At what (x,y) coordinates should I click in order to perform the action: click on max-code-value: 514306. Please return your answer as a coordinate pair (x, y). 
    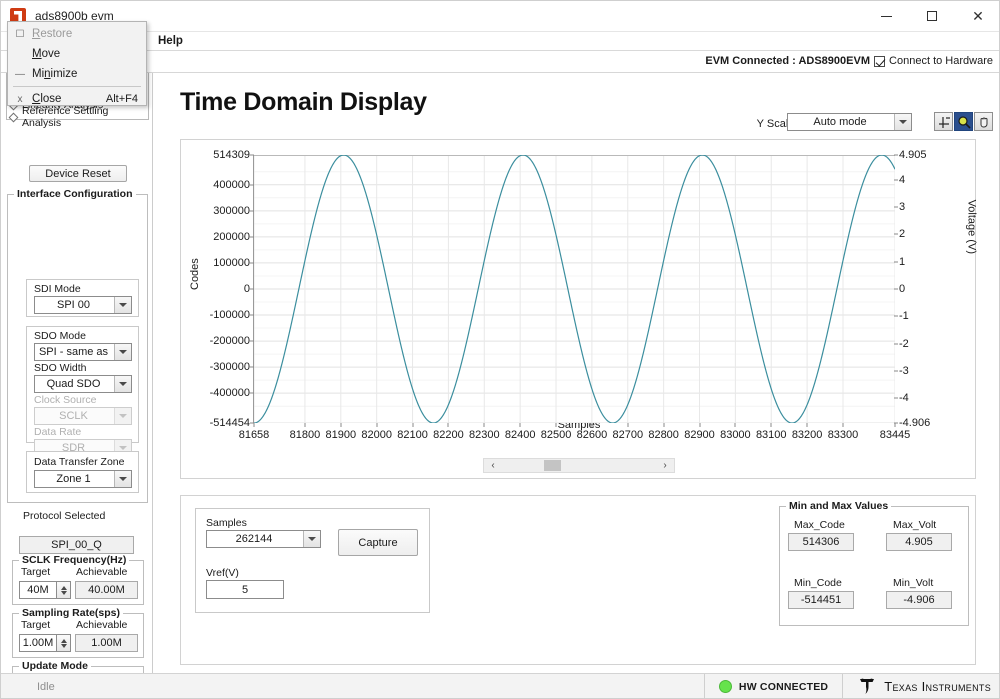
    Looking at the image, I should click on (821, 542).